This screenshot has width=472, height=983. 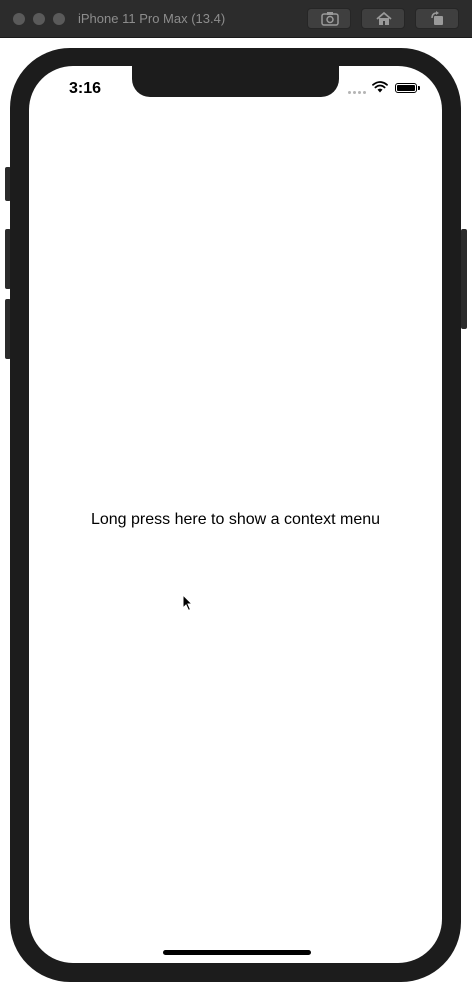 What do you see at coordinates (464, 279) in the screenshot?
I see `power-button` at bounding box center [464, 279].